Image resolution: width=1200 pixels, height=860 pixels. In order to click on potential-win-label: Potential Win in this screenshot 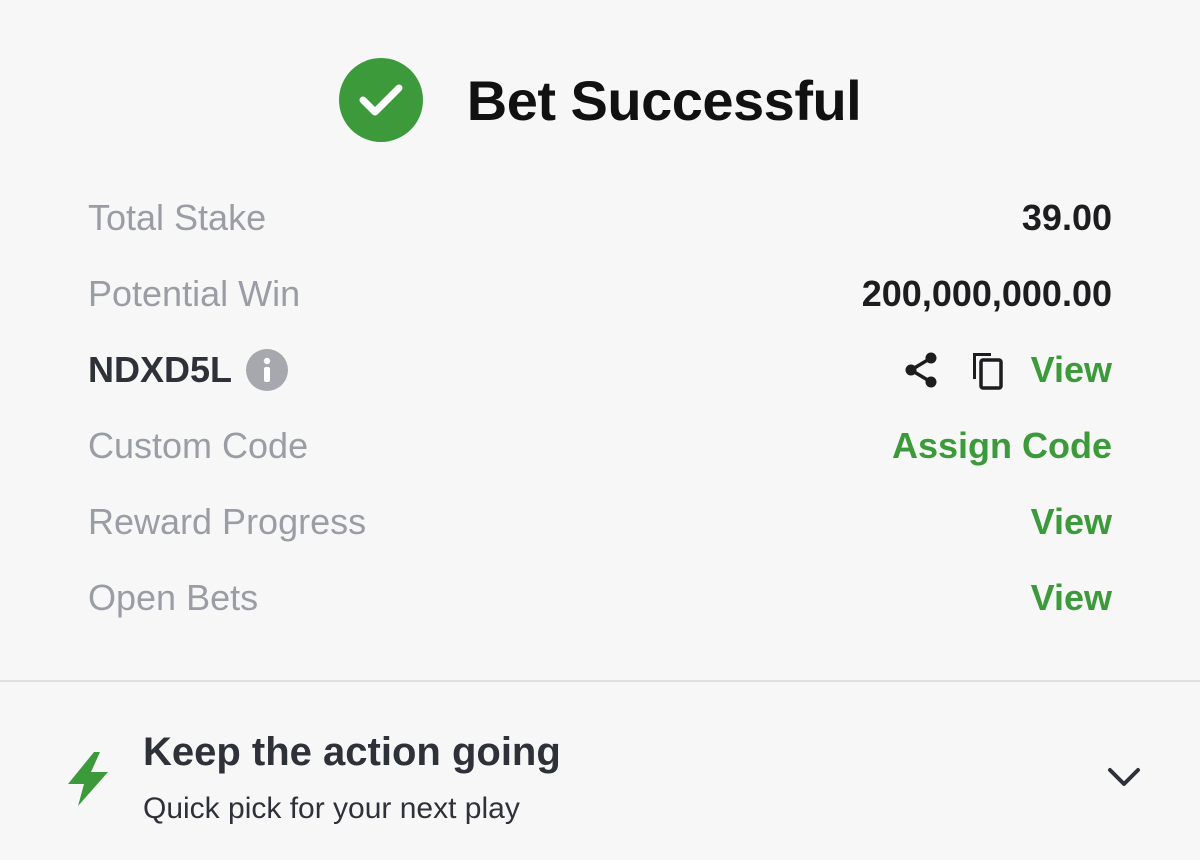, I will do `click(194, 293)`.